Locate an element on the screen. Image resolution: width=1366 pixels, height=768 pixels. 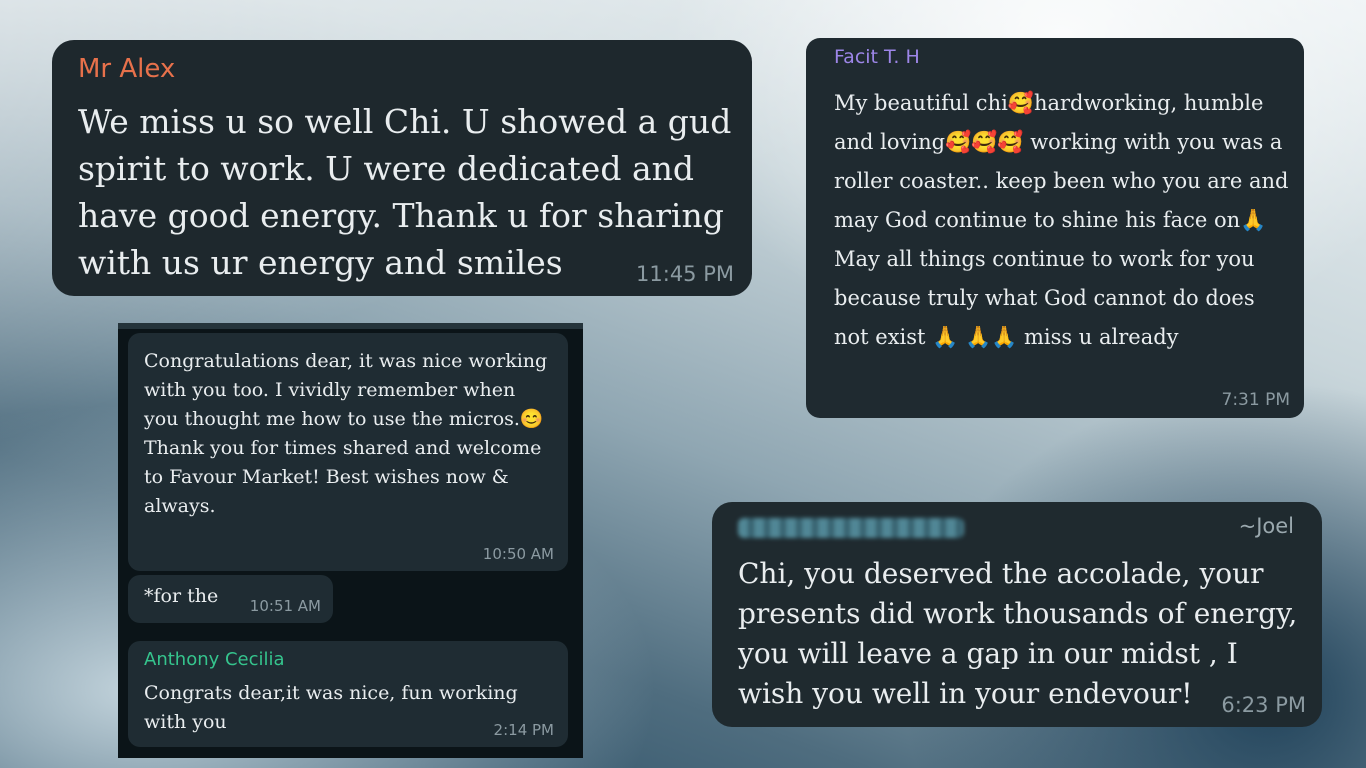
message-timestamp: 10:50 AM is located at coordinates (518, 554).